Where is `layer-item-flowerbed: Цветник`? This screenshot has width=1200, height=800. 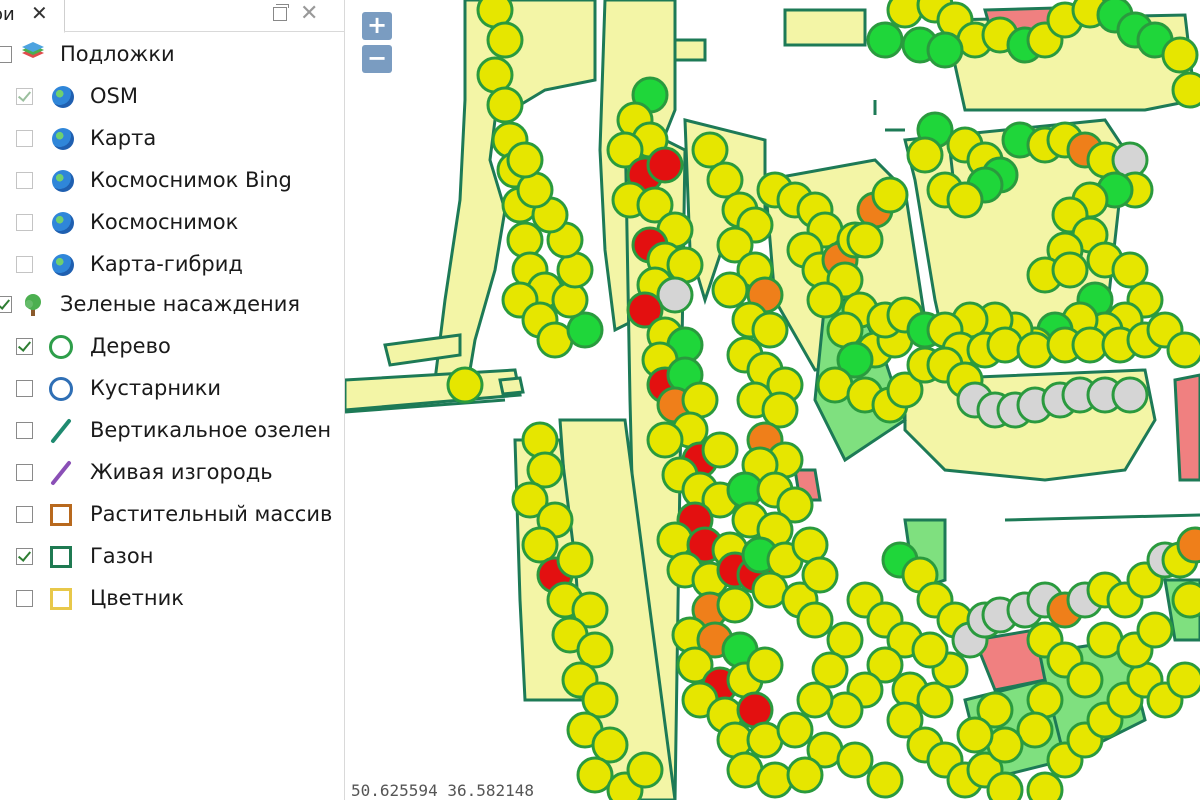 layer-item-flowerbed: Цветник is located at coordinates (172, 599).